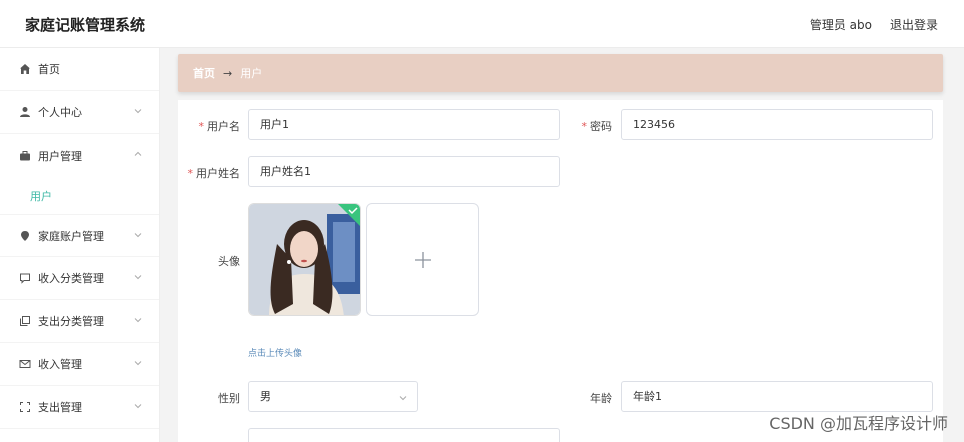 The width and height of the screenshot is (964, 442). I want to click on briefcase-icon, so click(25, 156).